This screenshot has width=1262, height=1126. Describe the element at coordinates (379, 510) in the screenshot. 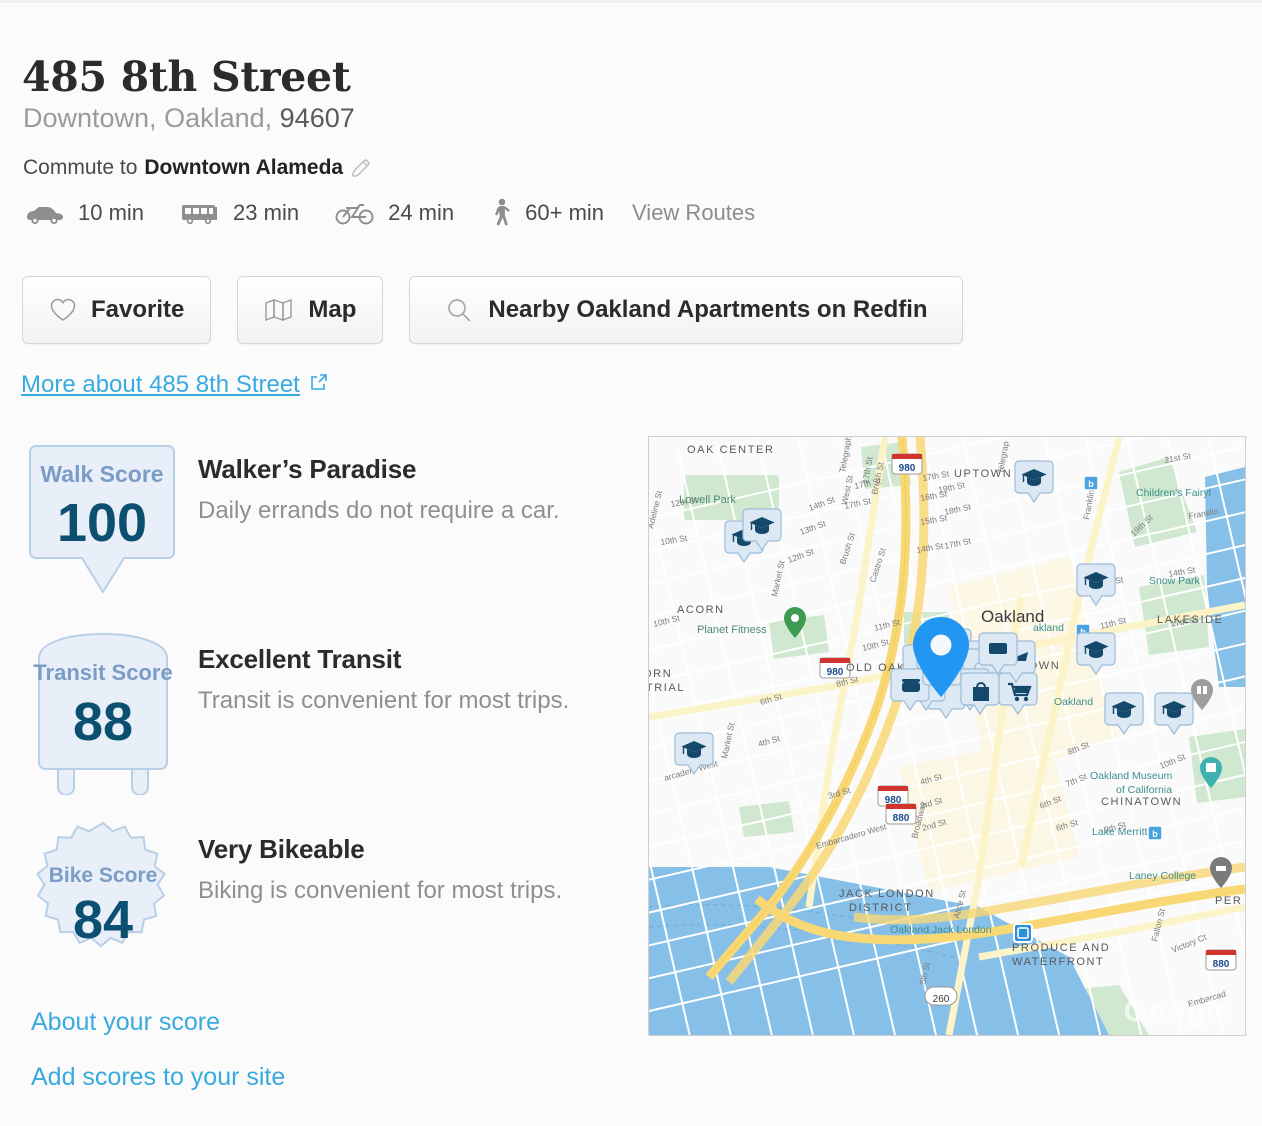

I see `walk-score-description: Daily errands do not require a car.` at that location.